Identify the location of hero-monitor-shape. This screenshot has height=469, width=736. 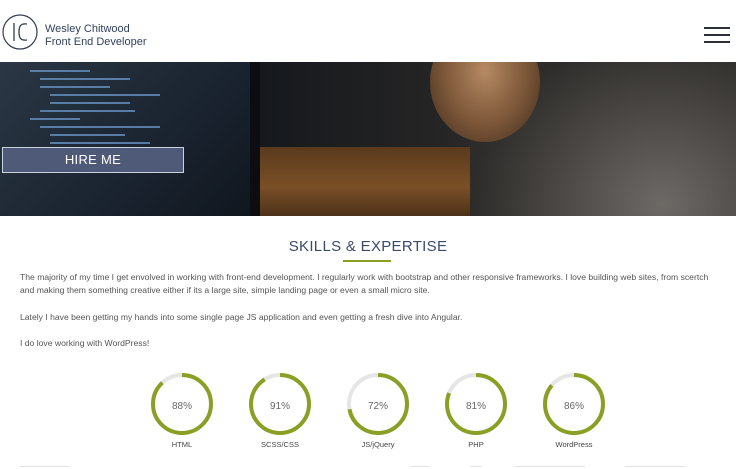
(130, 139).